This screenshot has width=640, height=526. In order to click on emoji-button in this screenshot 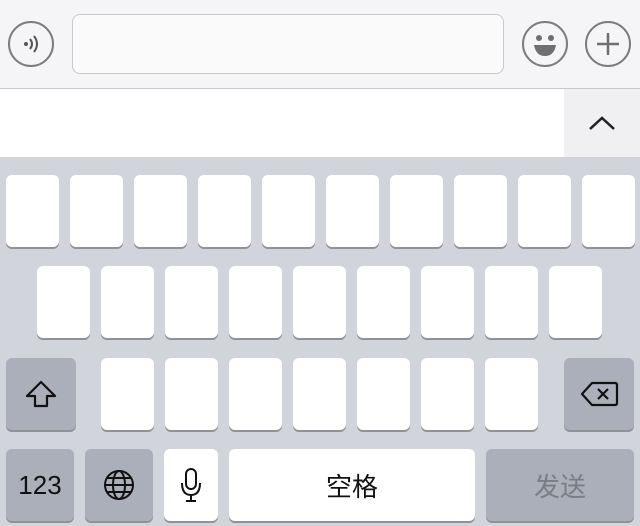, I will do `click(545, 44)`.